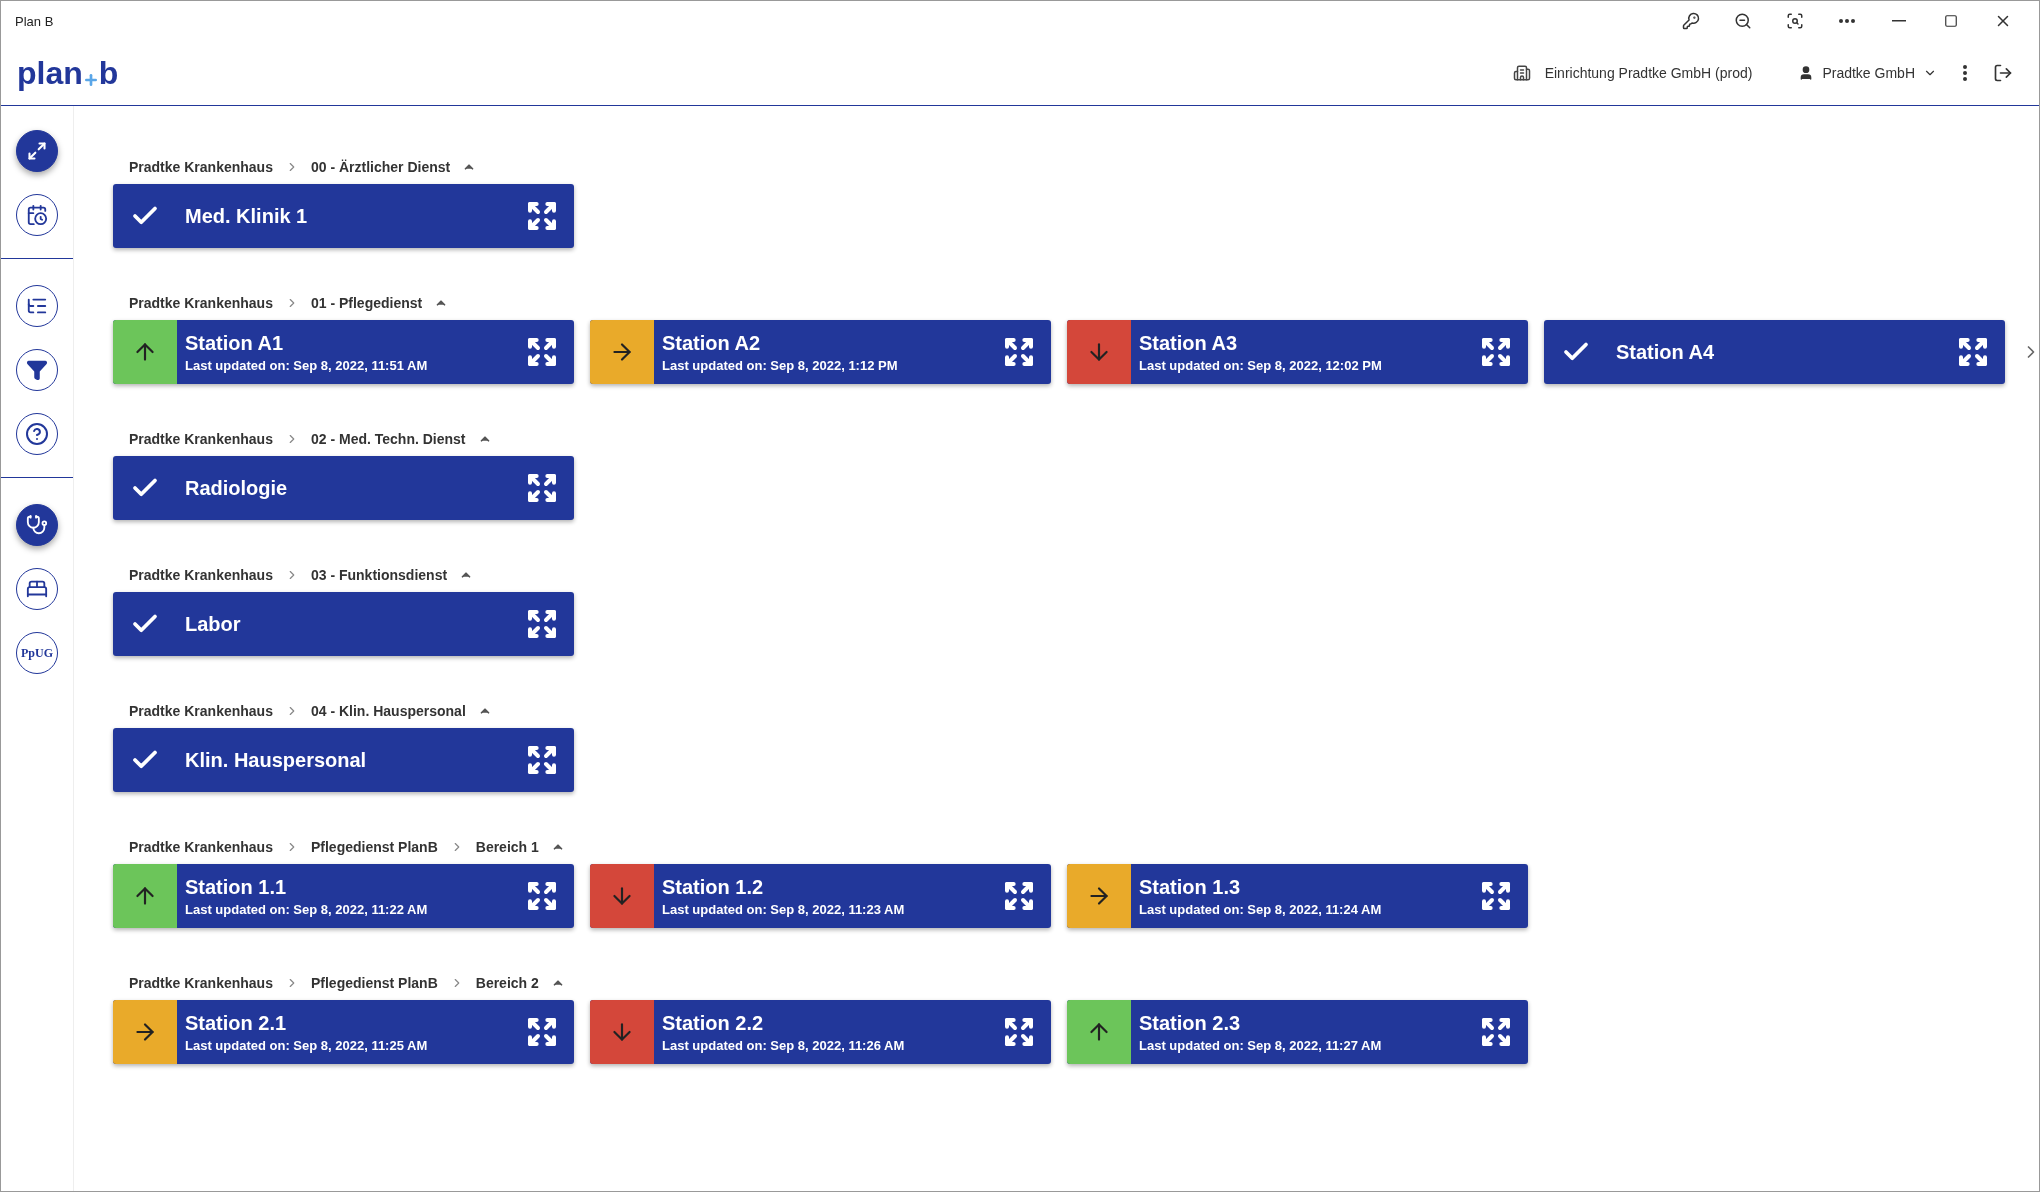  What do you see at coordinates (1189, 343) in the screenshot?
I see `card-title: Station A3` at bounding box center [1189, 343].